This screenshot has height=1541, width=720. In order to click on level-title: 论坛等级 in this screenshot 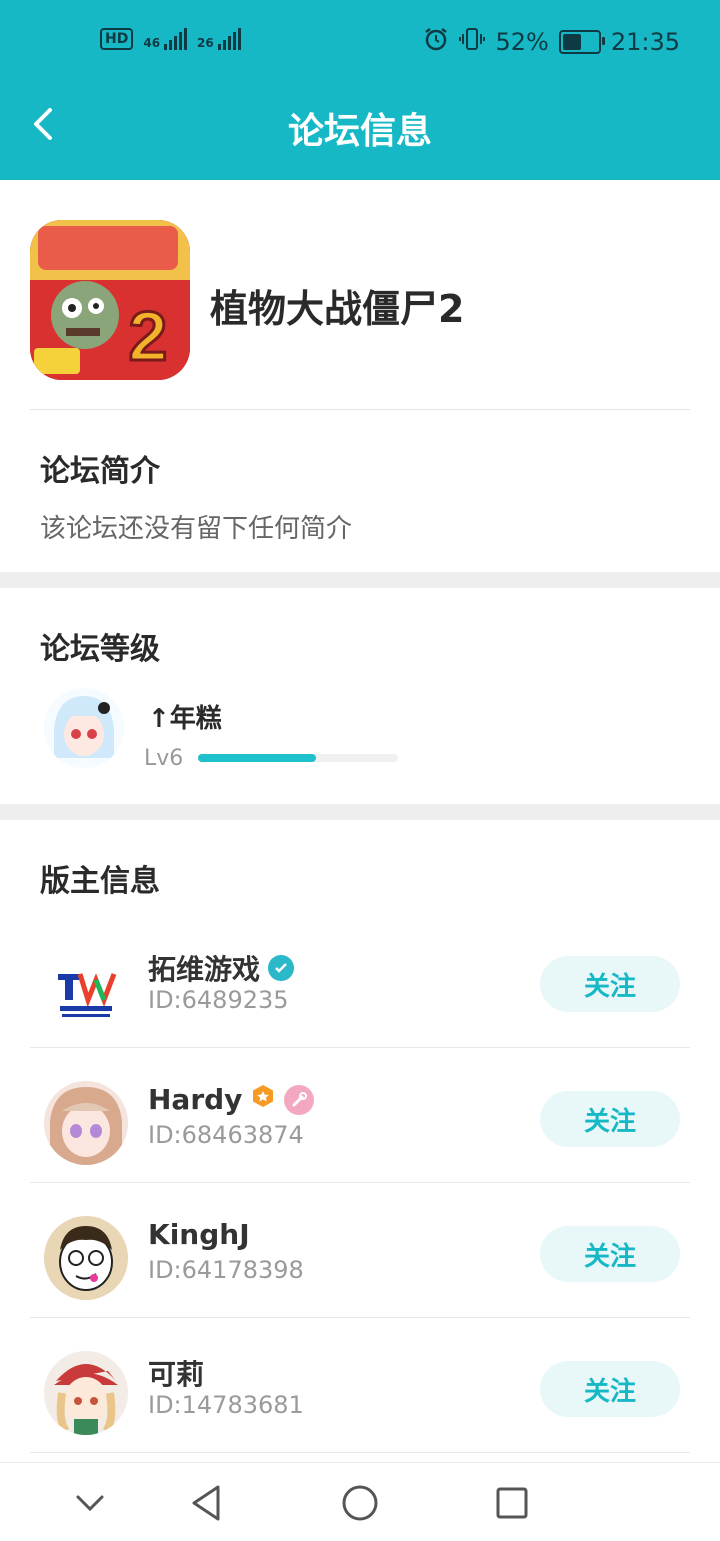, I will do `click(100, 649)`.